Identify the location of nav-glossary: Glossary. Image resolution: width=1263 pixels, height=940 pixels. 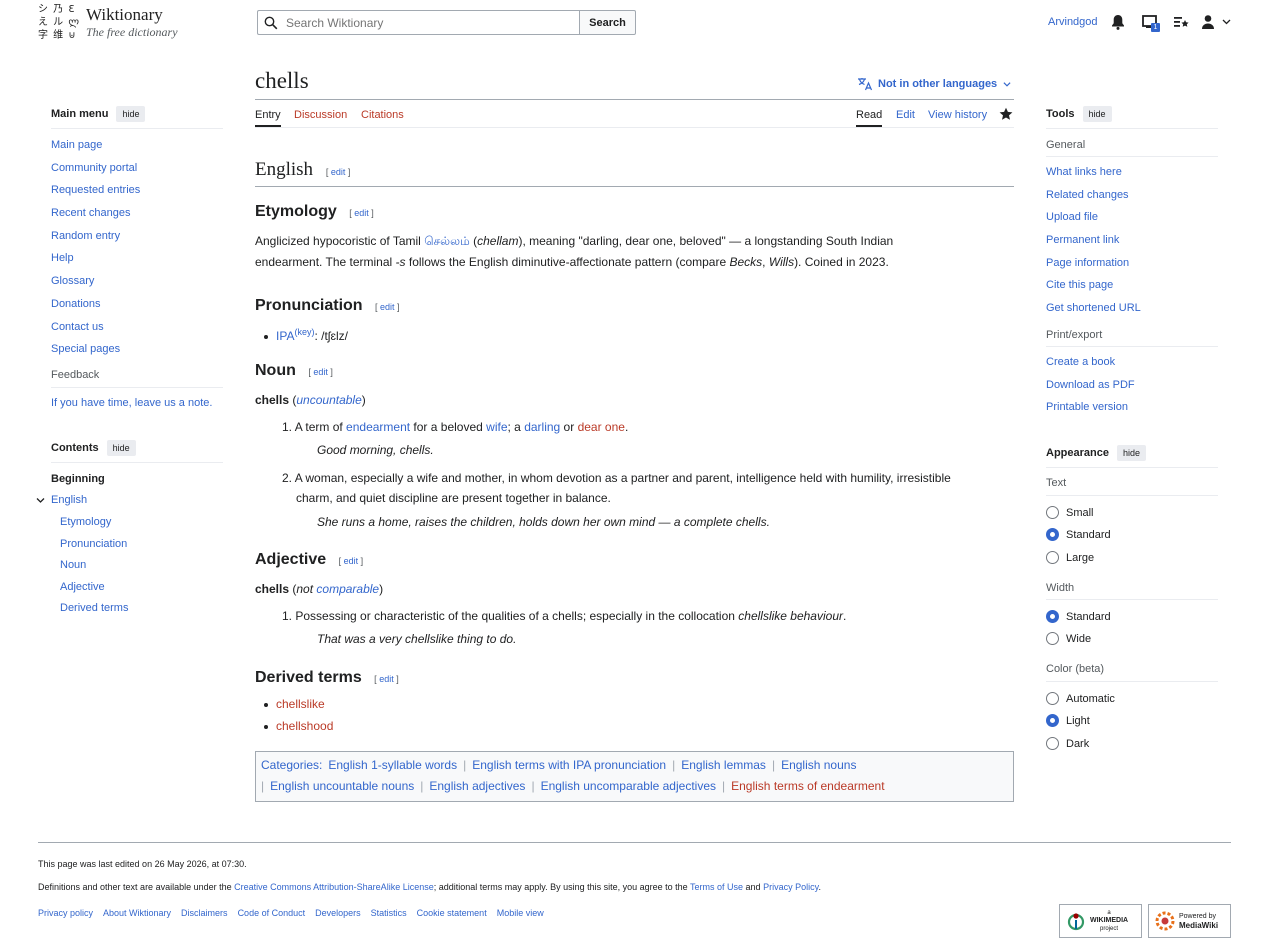
(72, 281).